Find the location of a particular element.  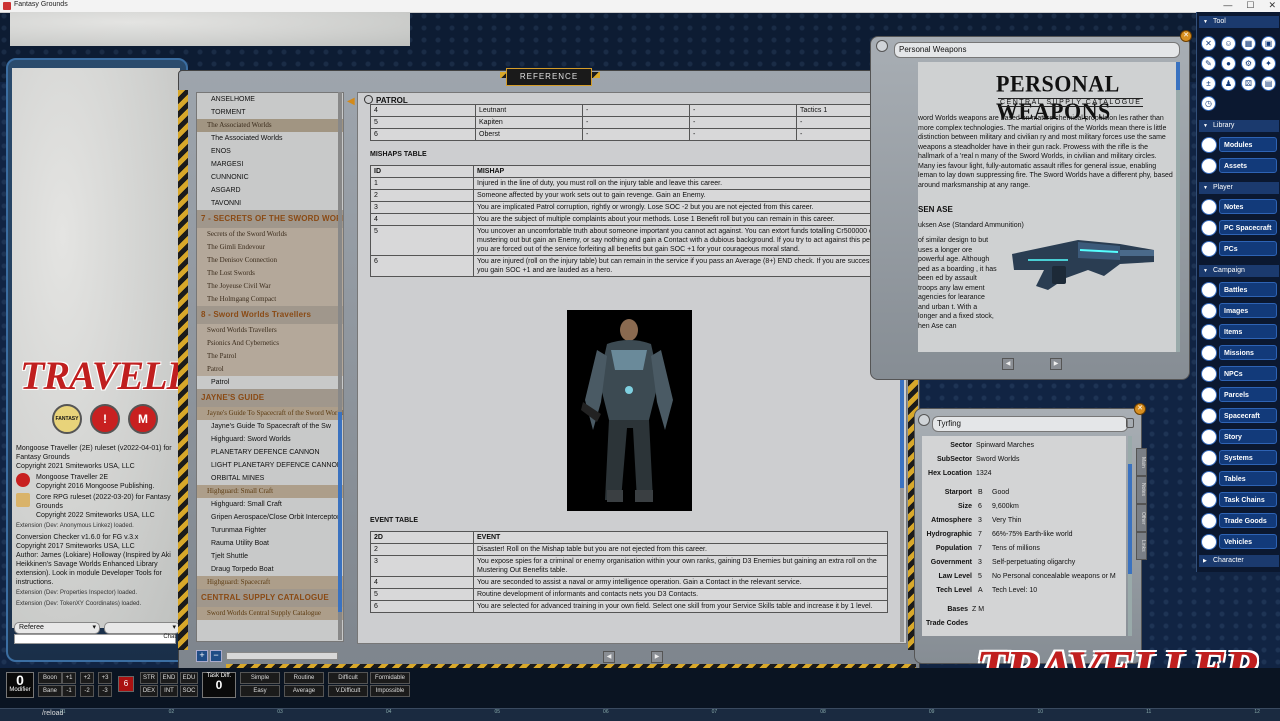

sidebar-section-player: Player is located at coordinates (1239, 188).